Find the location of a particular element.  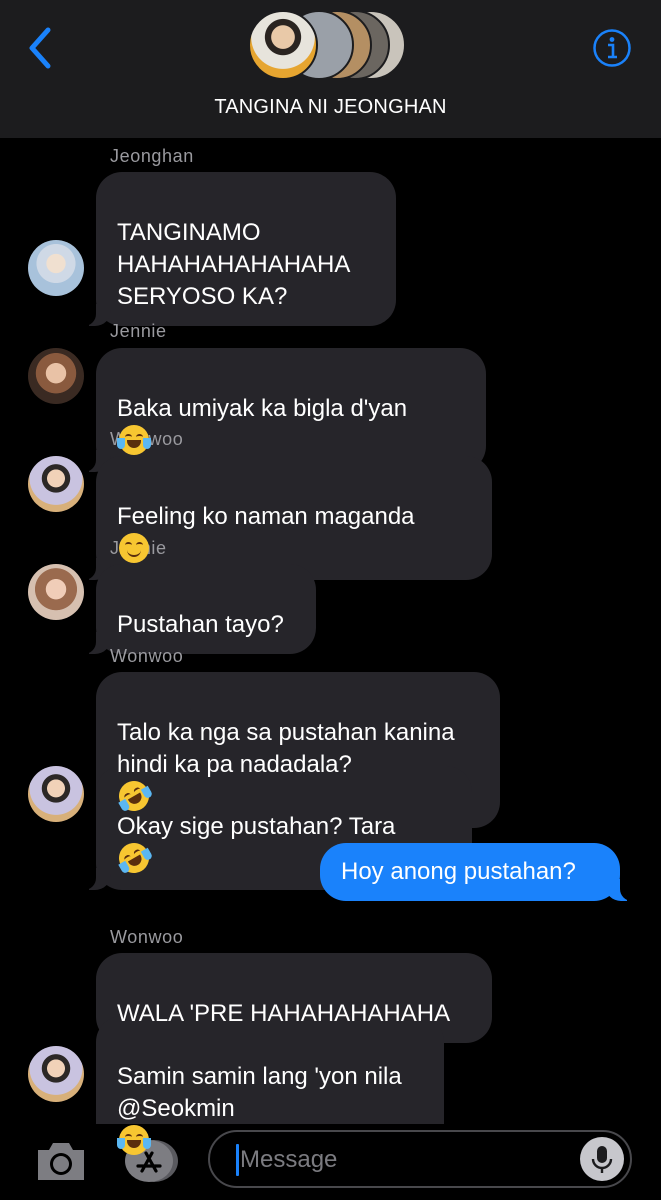

message-text: TANGINAMO HAHAHAHAHAHAHA SERYOSO KA? is located at coordinates (234, 264).